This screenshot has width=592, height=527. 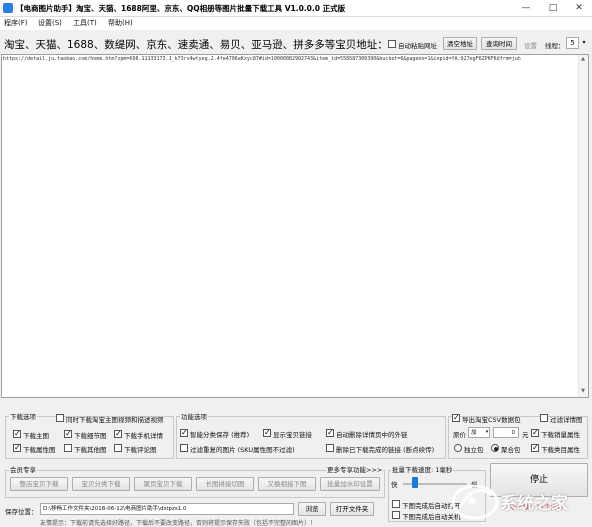 I want to click on whole-shop-download-button: 整店宝贝下载, so click(x=39, y=484).